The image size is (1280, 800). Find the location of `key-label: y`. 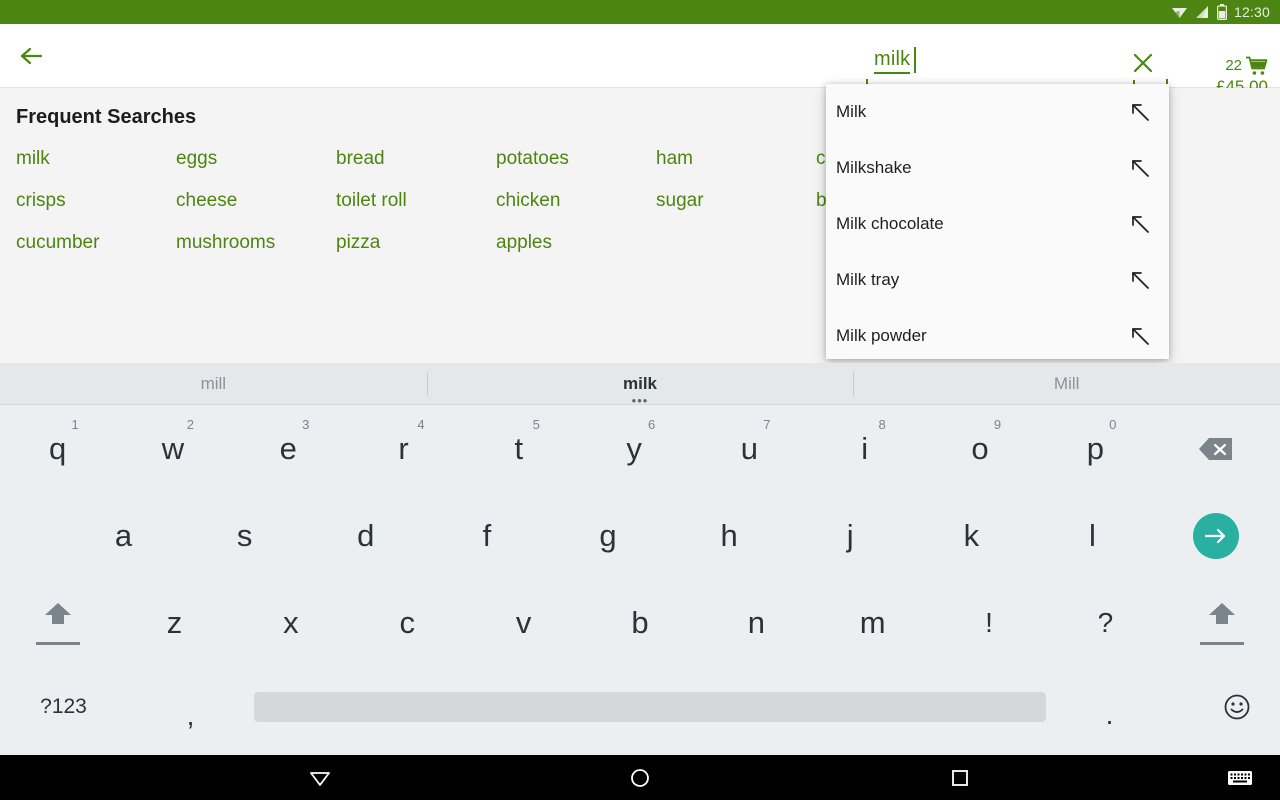

key-label: y is located at coordinates (634, 448).